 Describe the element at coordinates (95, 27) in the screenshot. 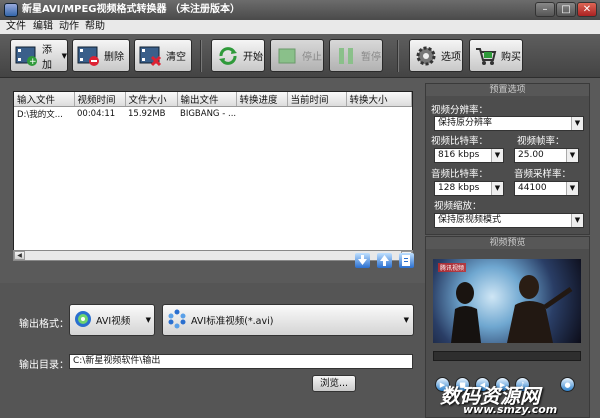

I see `menu-help: 帮助` at that location.